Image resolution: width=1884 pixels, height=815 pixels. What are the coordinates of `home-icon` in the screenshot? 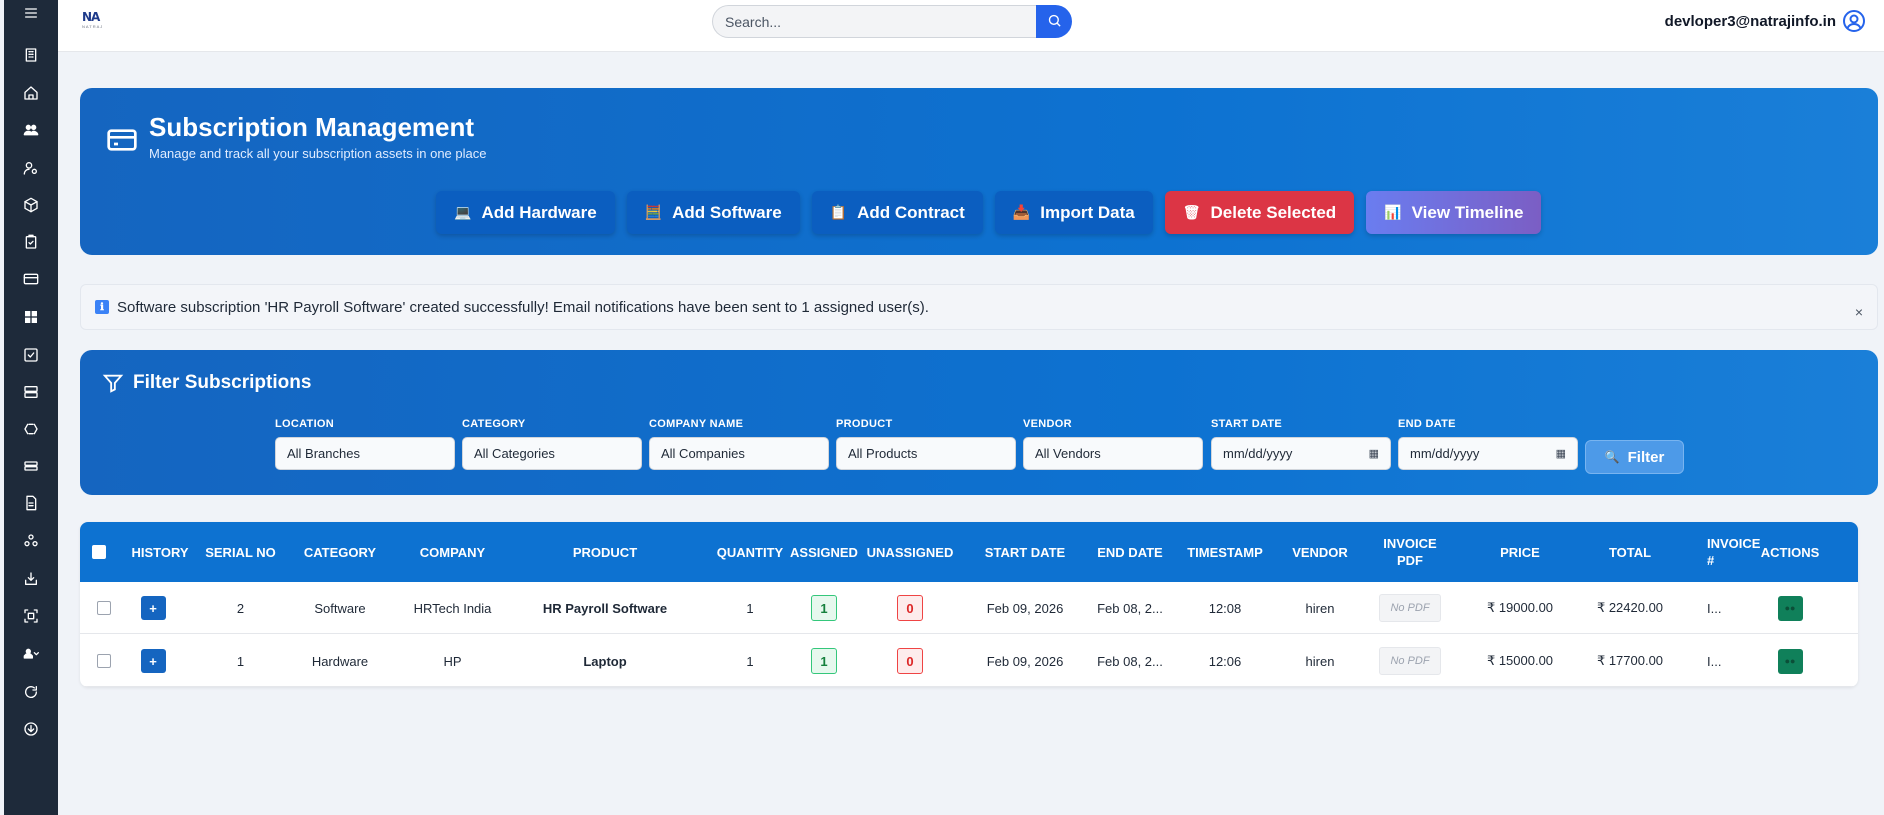 It's located at (31, 93).